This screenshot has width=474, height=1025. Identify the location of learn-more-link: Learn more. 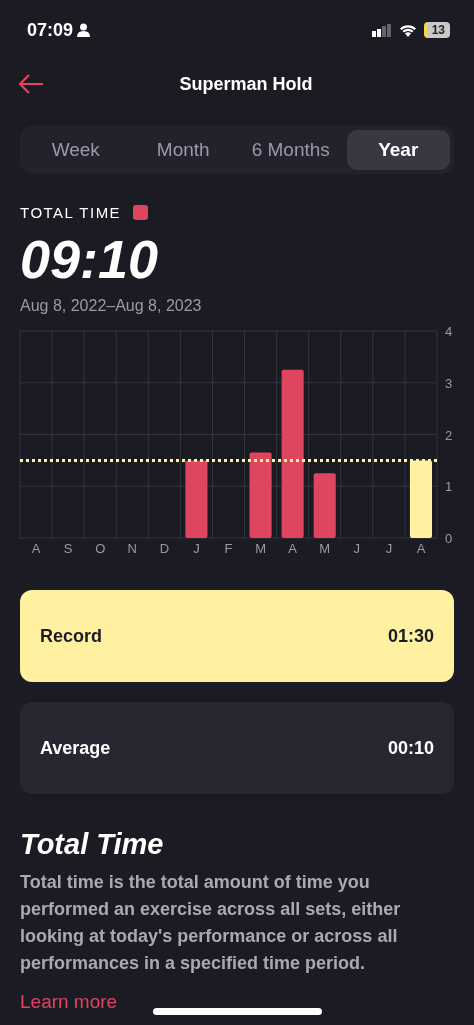
(69, 1002).